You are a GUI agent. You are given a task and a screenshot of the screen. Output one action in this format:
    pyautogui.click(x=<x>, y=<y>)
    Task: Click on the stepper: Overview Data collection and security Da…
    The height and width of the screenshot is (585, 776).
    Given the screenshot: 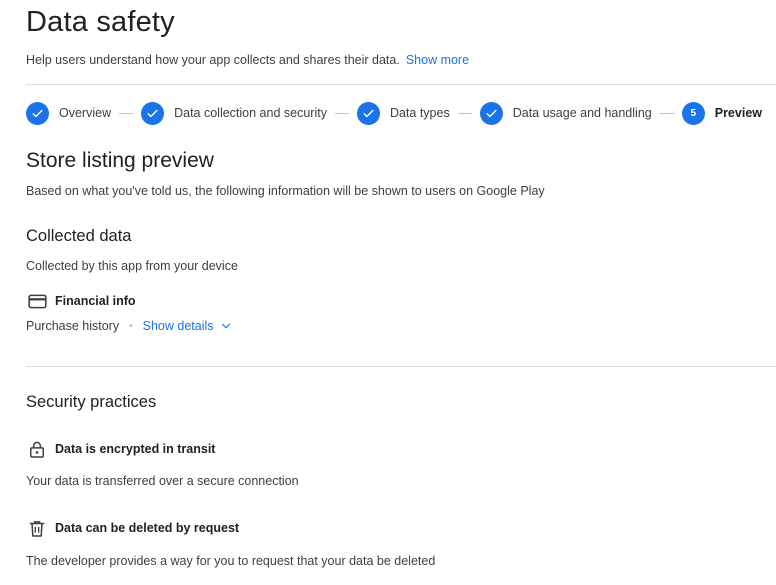 What is the action you would take?
    pyautogui.click(x=394, y=113)
    